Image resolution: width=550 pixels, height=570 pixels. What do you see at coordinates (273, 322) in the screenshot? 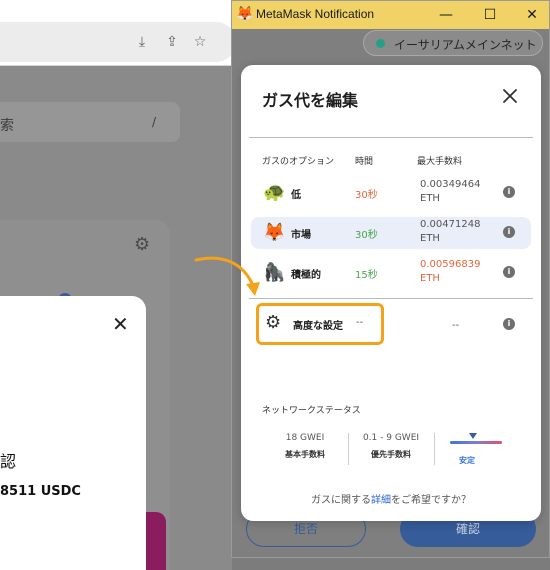
I see `gear-icon: ⚙` at bounding box center [273, 322].